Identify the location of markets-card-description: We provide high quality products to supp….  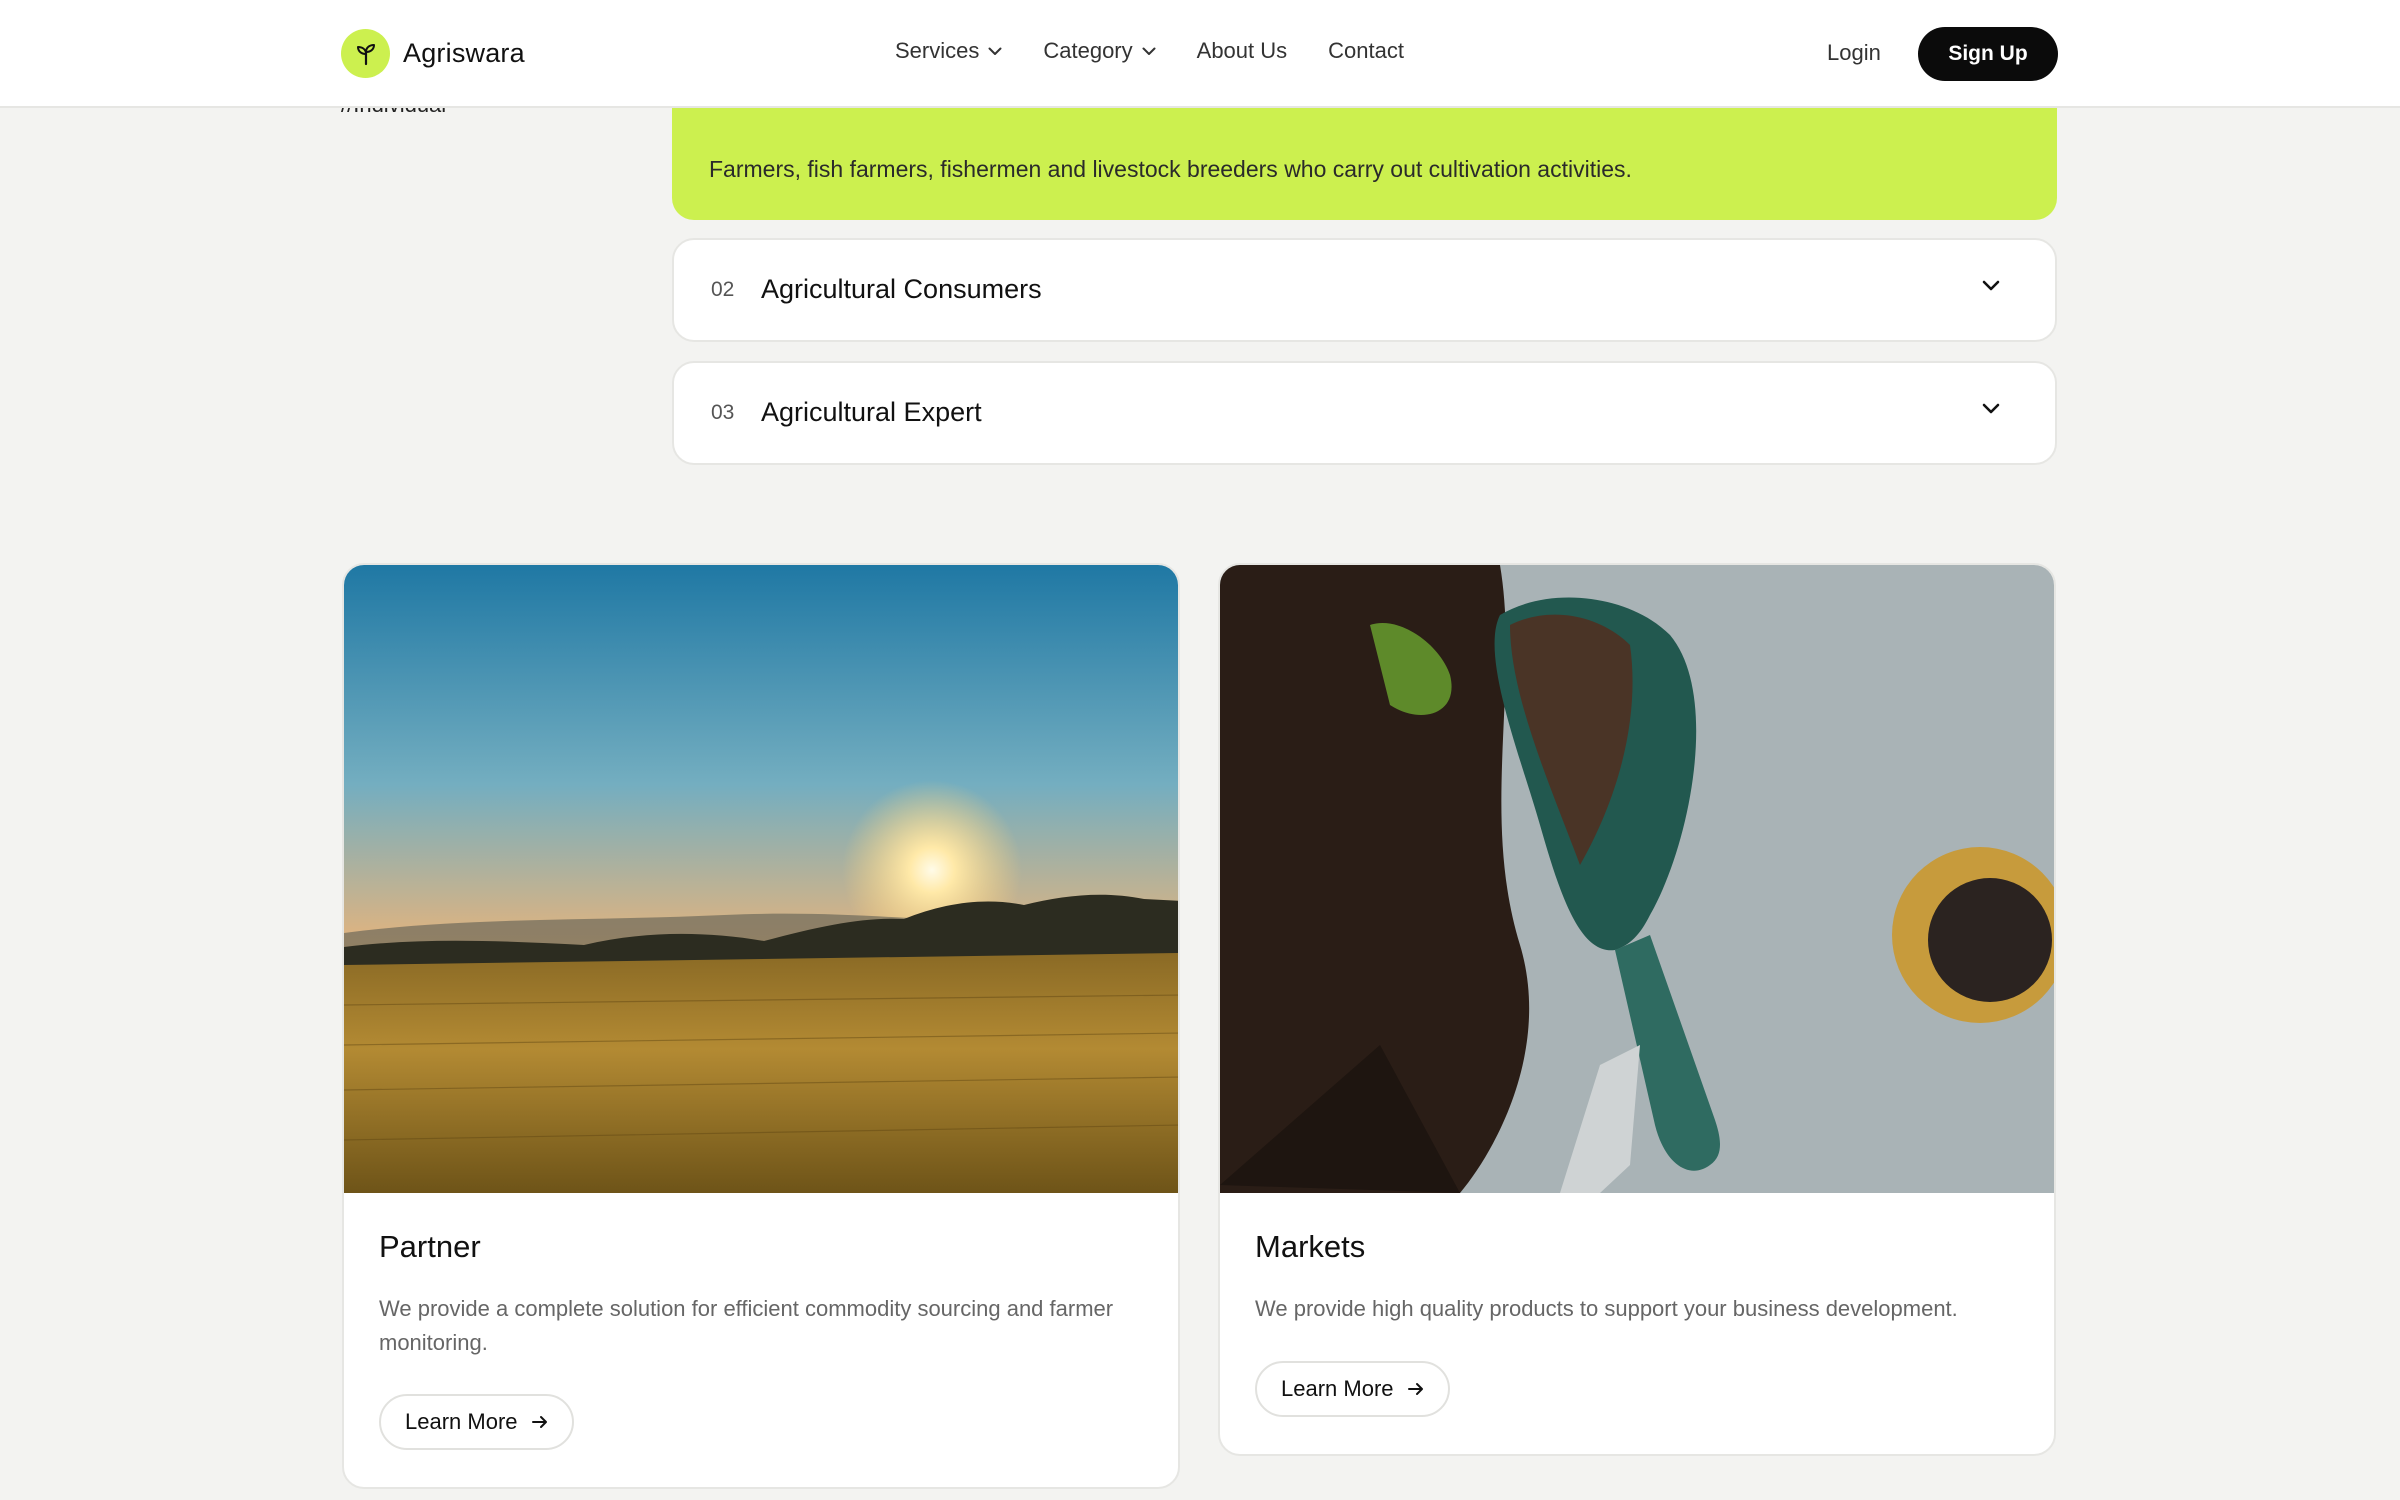
(1606, 1308).